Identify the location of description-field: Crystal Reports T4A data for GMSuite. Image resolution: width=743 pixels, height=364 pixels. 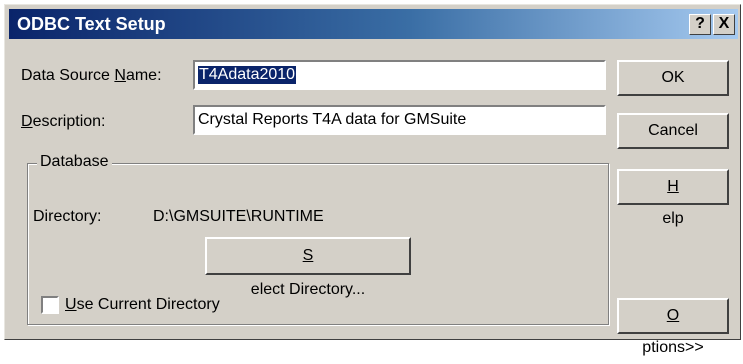
(399, 120).